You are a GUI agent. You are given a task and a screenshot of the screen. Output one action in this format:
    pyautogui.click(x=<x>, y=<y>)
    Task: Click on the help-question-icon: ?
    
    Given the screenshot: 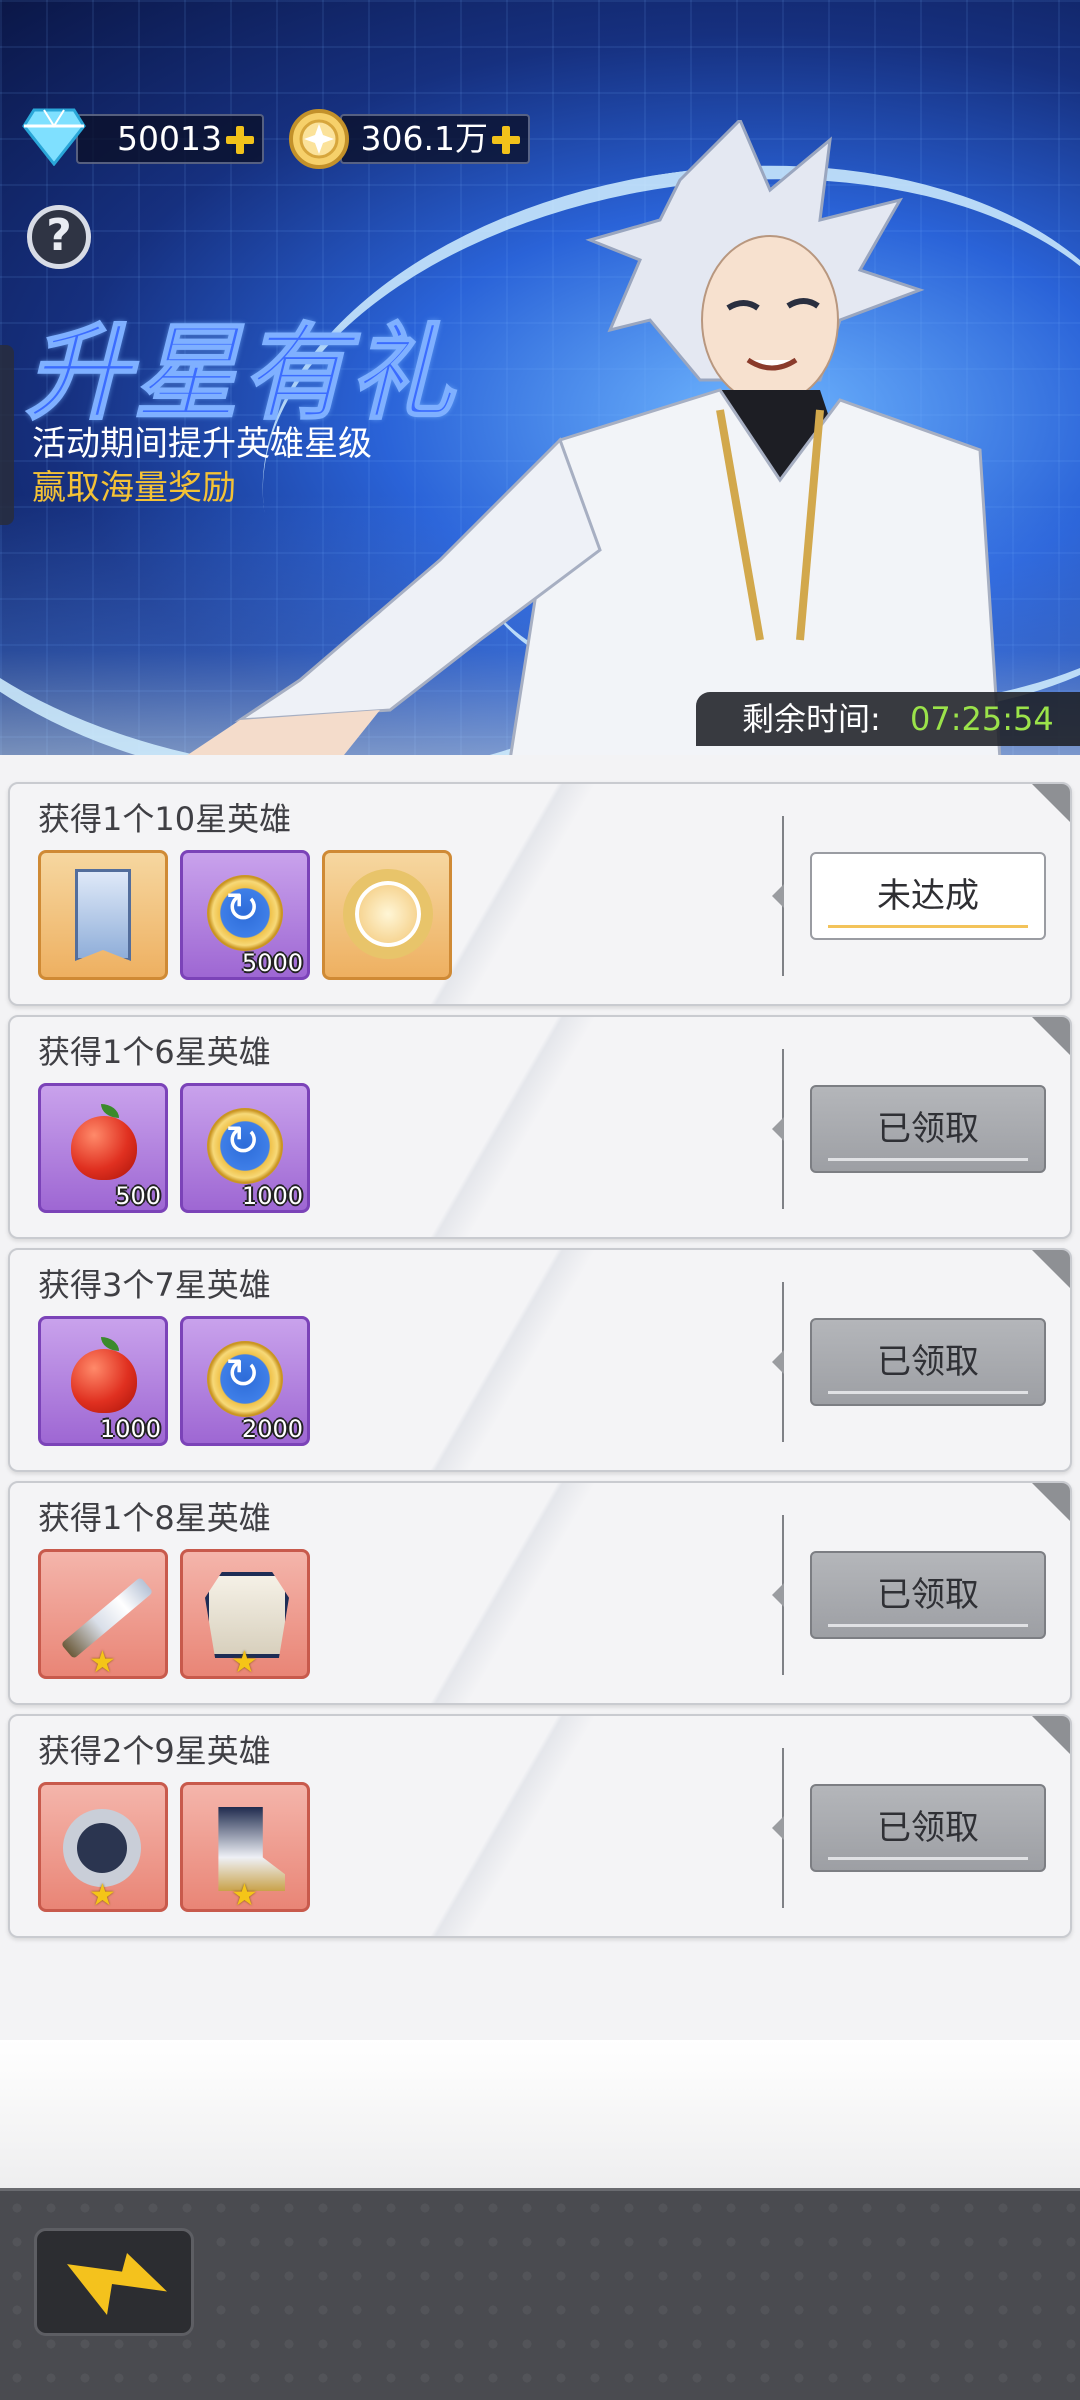 What is the action you would take?
    pyautogui.click(x=59, y=235)
    